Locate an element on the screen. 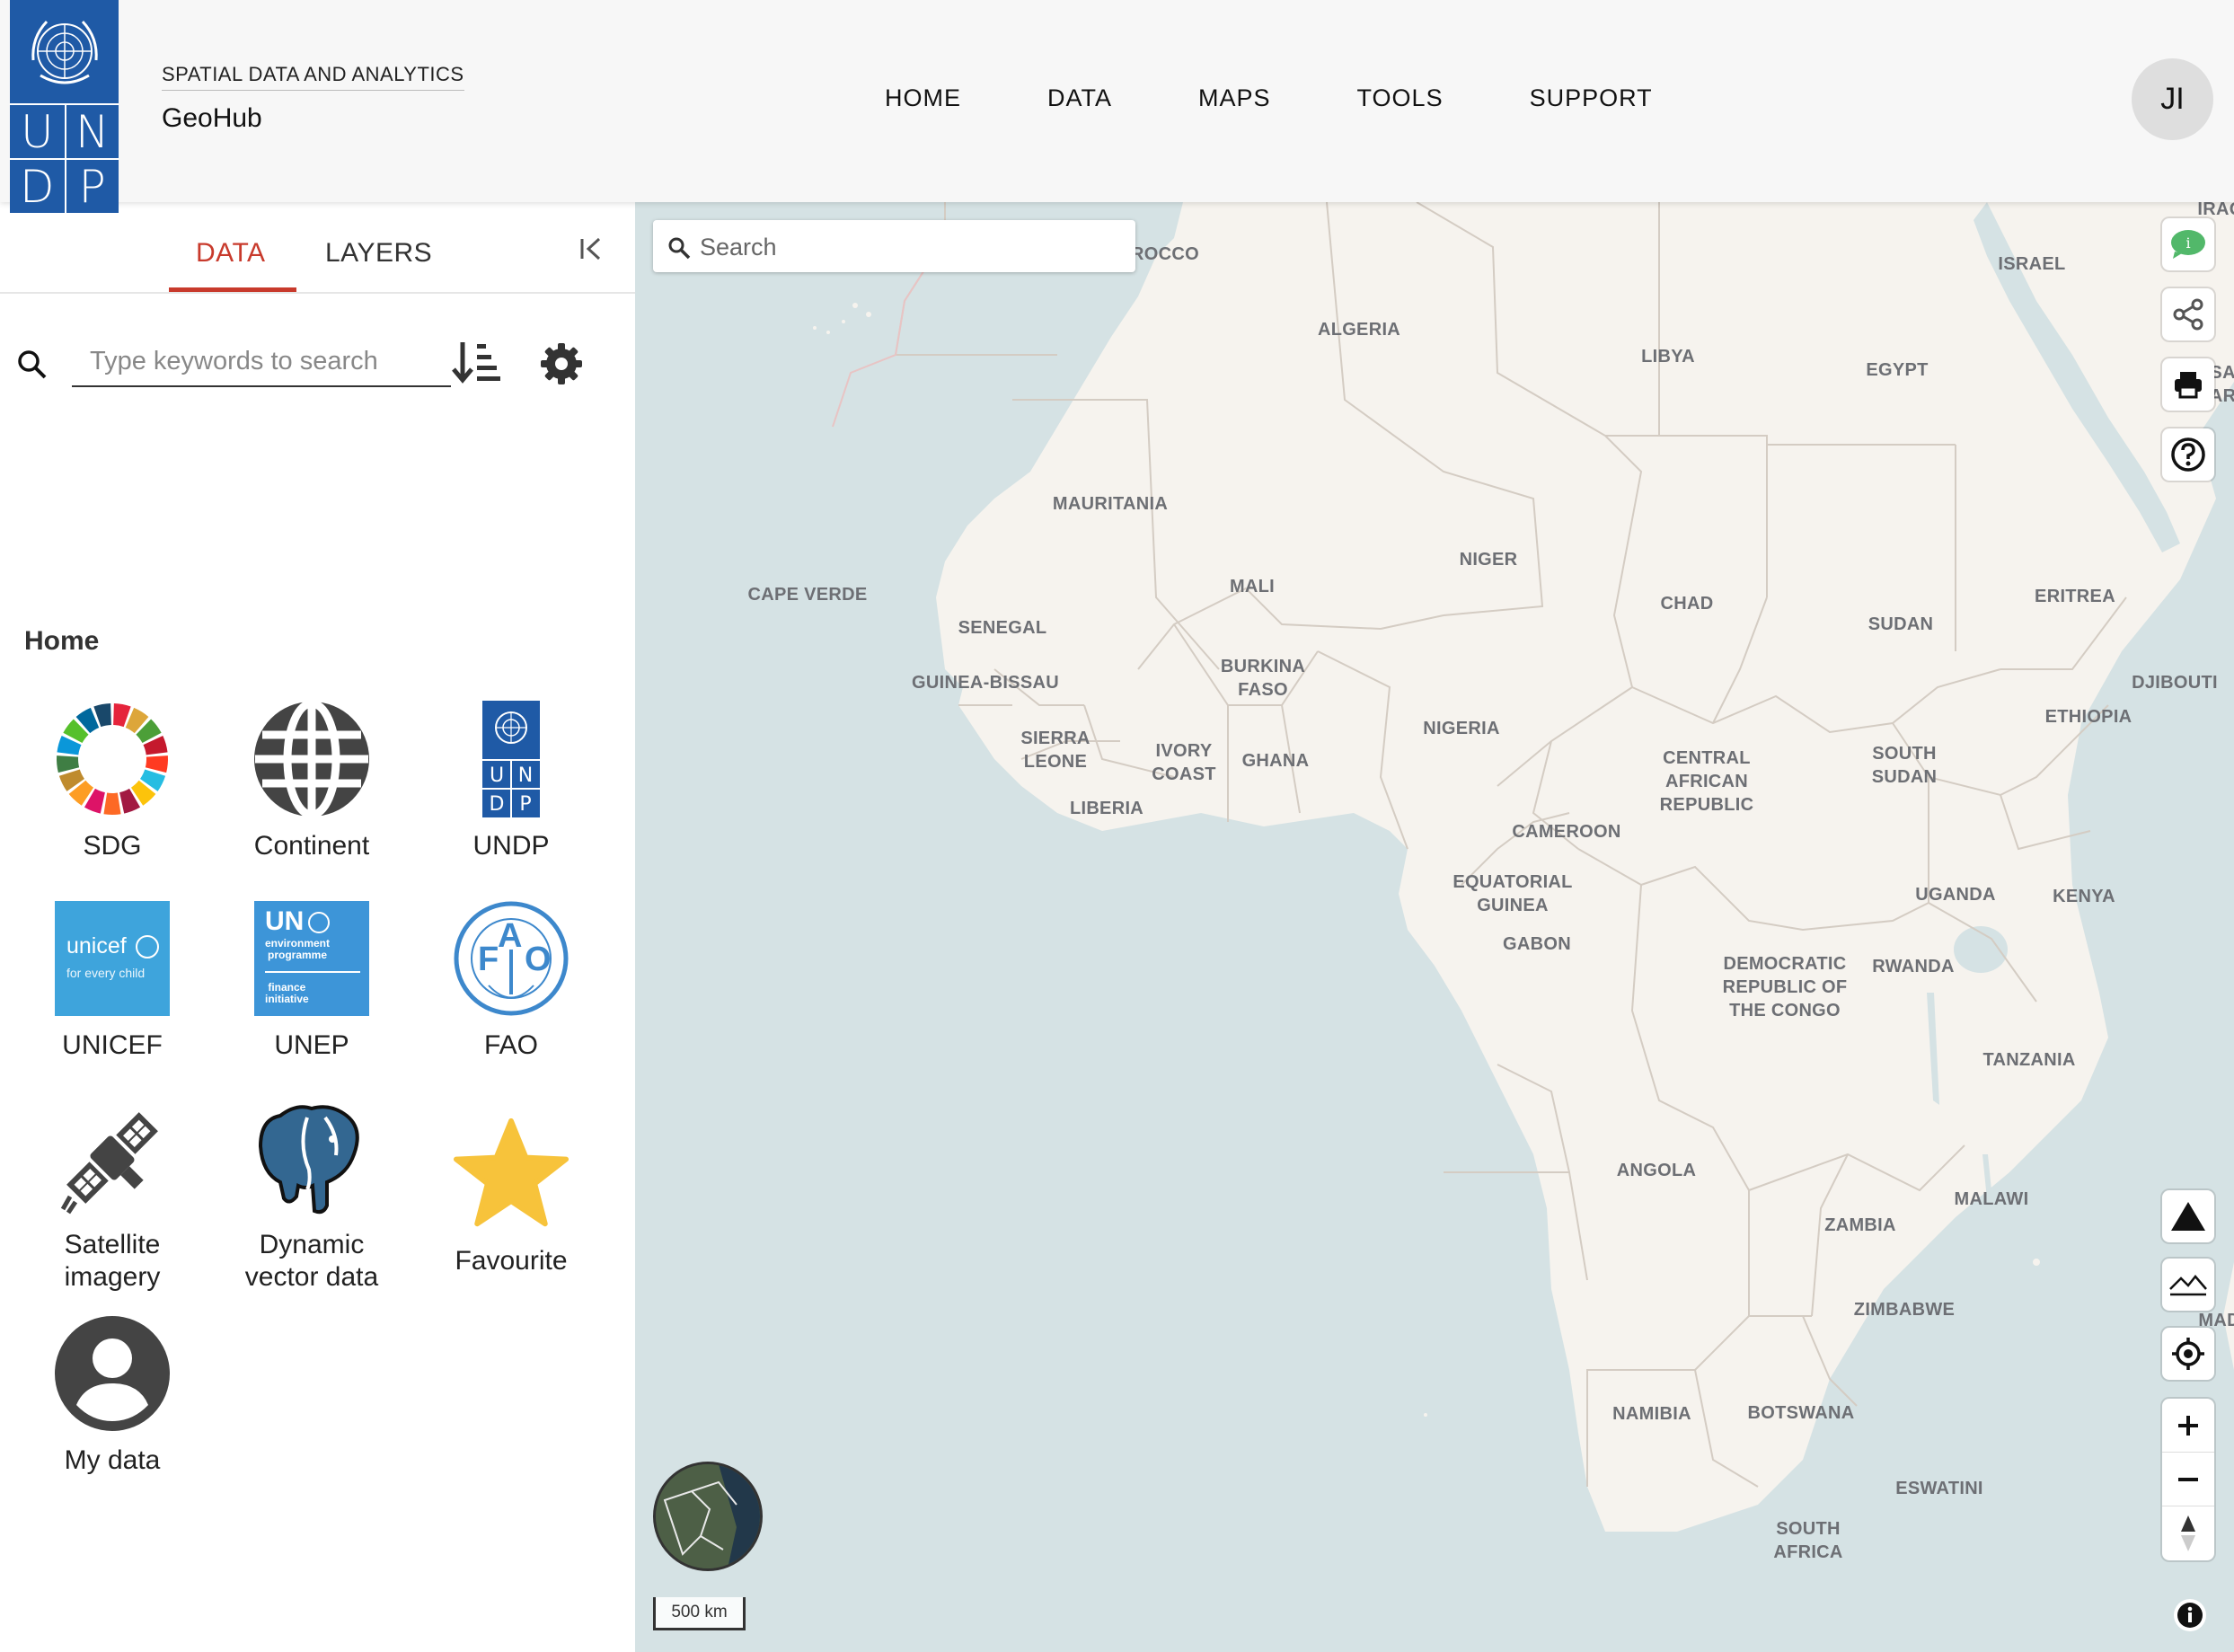 Image resolution: width=2234 pixels, height=1652 pixels. tile-label: FAO is located at coordinates (510, 1045).